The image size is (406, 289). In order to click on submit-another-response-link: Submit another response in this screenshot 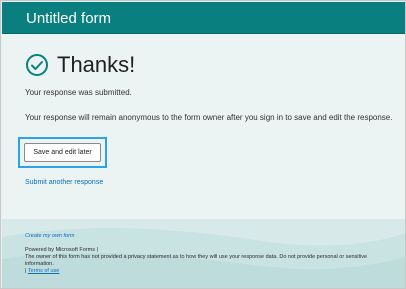, I will do `click(64, 182)`.